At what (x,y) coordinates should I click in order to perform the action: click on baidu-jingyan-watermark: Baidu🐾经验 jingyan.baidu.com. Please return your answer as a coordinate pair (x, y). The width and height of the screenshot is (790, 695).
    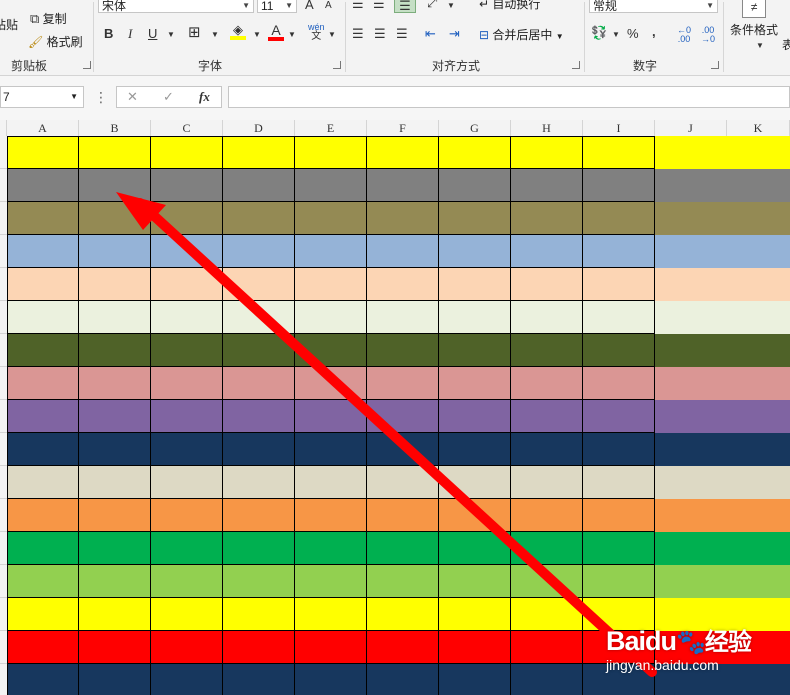
    Looking at the image, I should click on (698, 658).